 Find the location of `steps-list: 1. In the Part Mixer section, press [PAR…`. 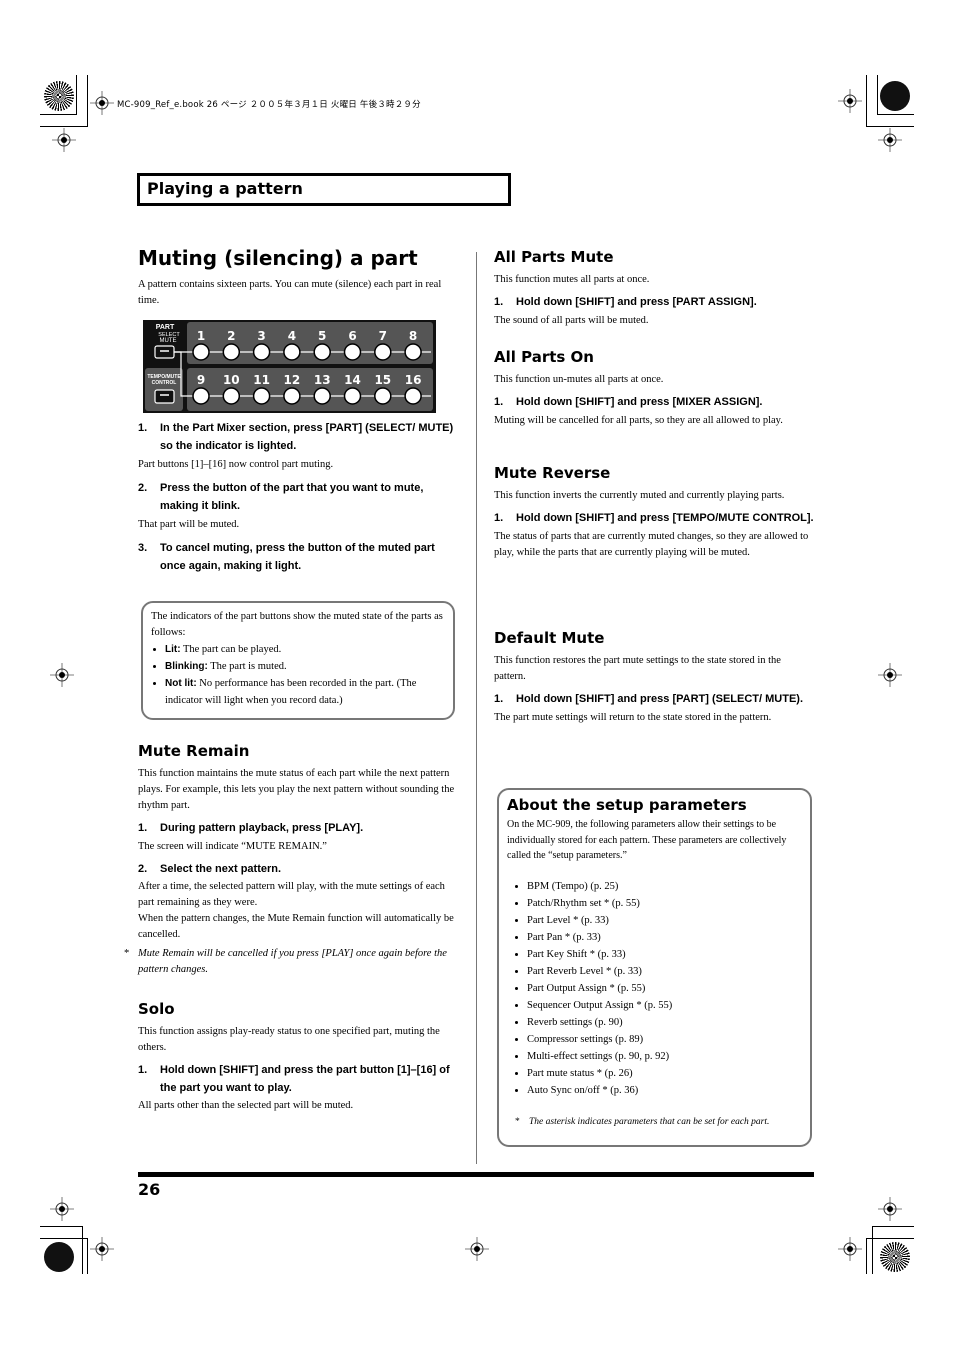

steps-list: 1. In the Part Mixer section, press [PAR… is located at coordinates (298, 497).